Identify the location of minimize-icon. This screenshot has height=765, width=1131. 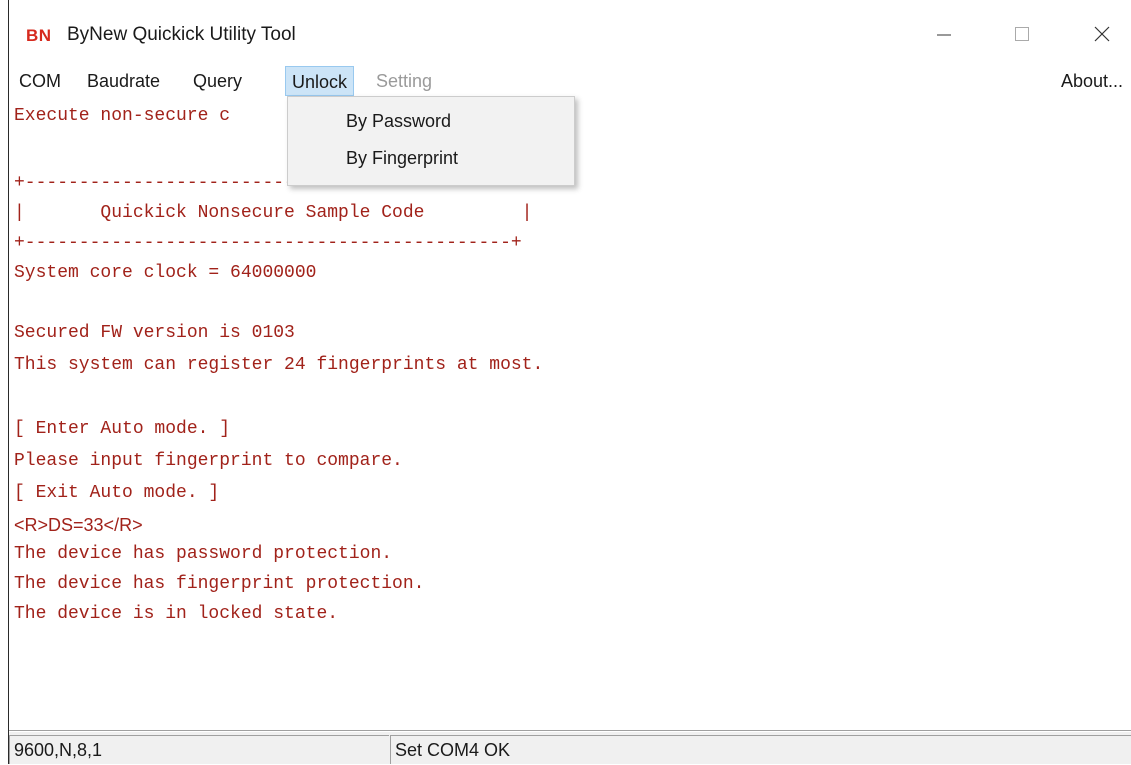
(944, 35).